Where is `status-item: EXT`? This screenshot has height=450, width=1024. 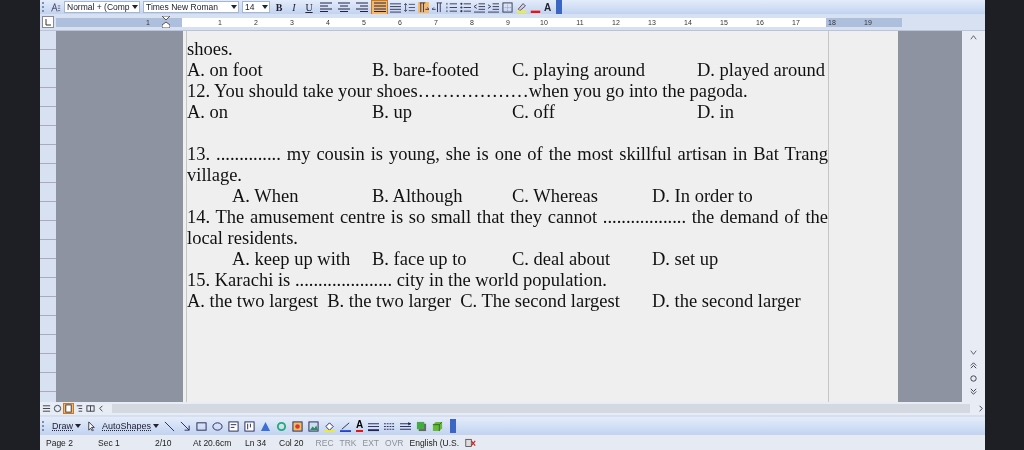
status-item: EXT is located at coordinates (371, 442).